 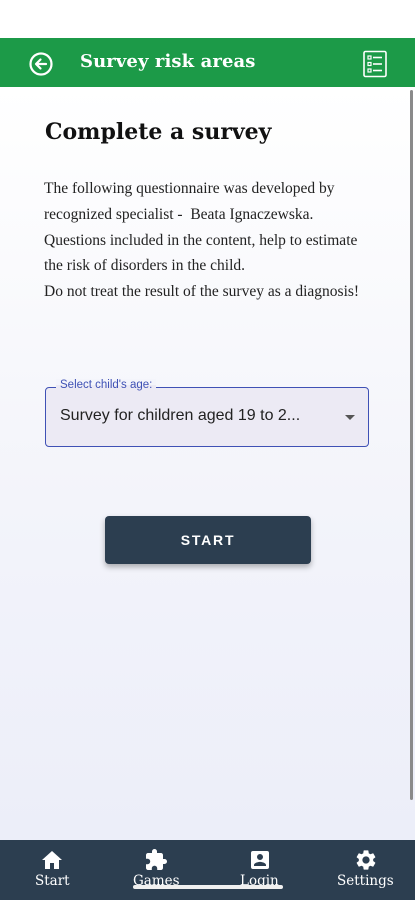 I want to click on app-bar-title: Survey risk areas, so click(x=168, y=61).